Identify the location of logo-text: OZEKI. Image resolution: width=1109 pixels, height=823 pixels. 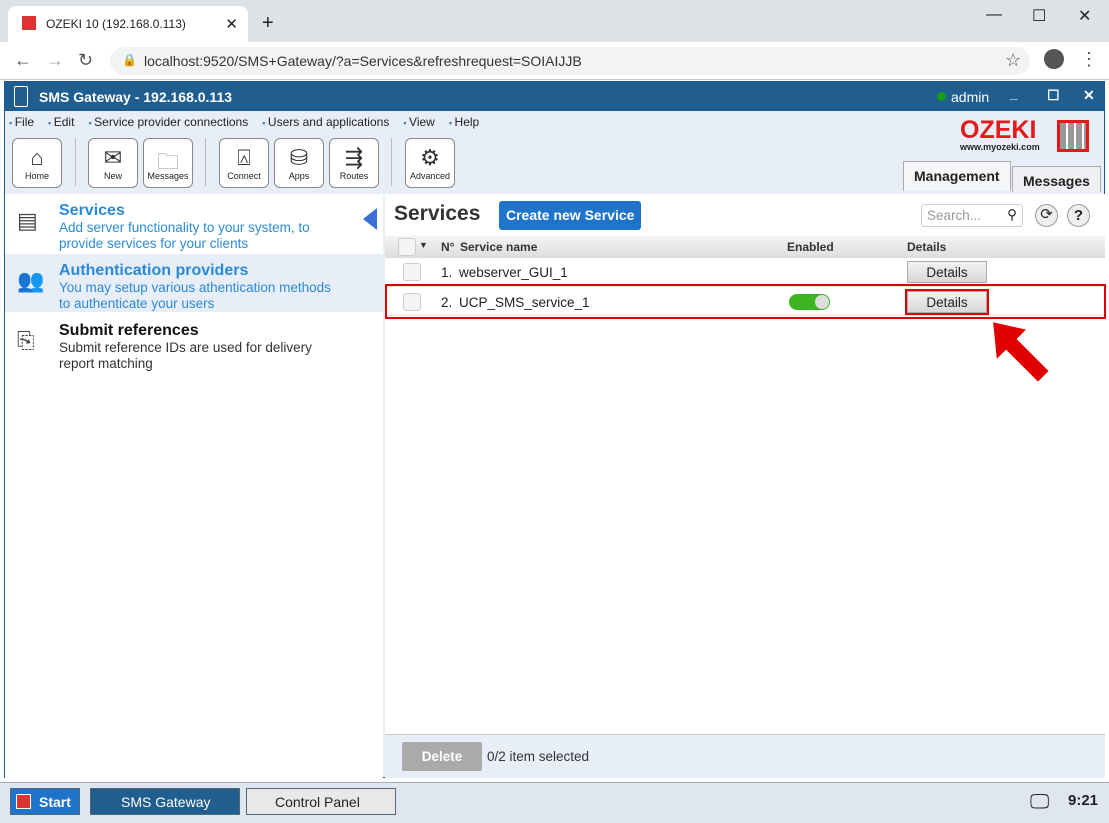
(998, 130).